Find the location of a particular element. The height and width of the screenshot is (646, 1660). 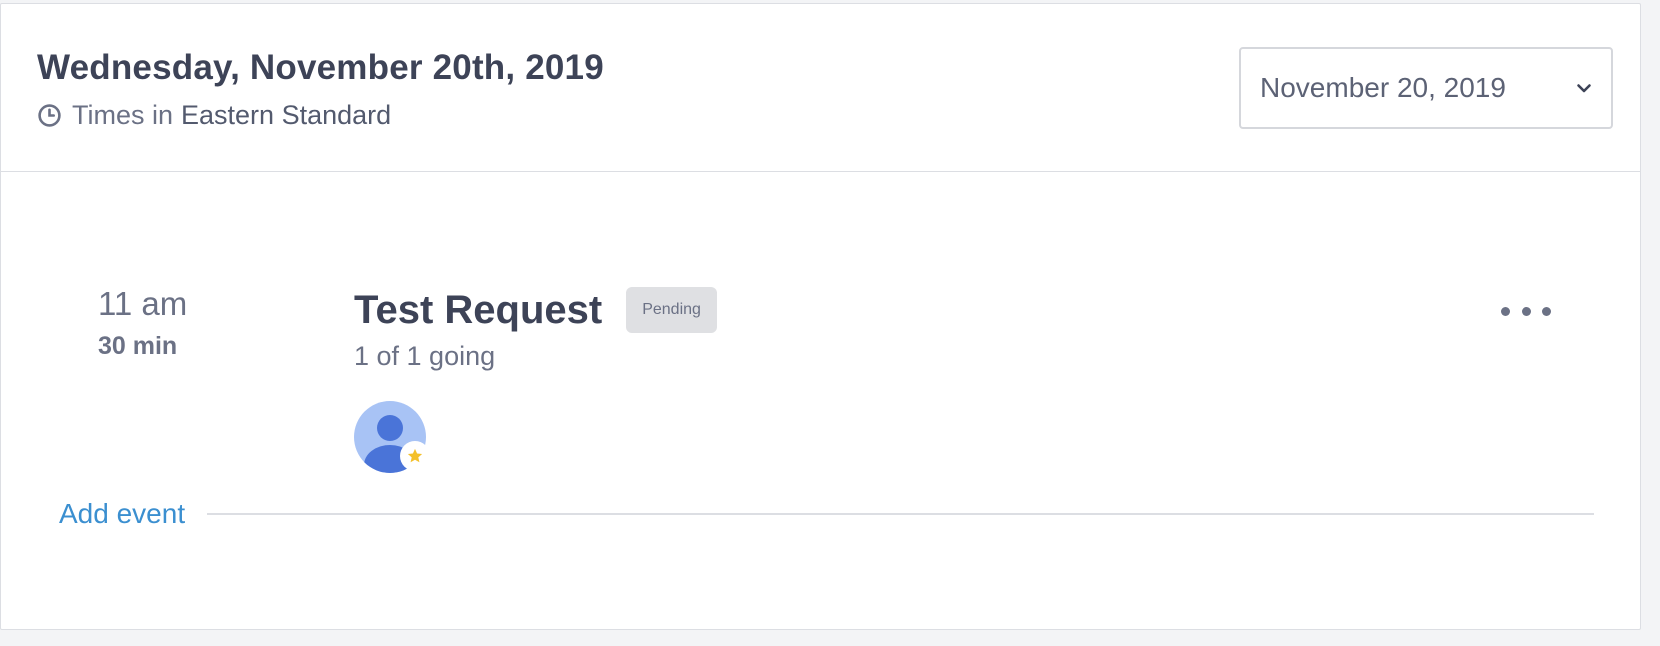

add-event-link: Add event is located at coordinates (122, 514).